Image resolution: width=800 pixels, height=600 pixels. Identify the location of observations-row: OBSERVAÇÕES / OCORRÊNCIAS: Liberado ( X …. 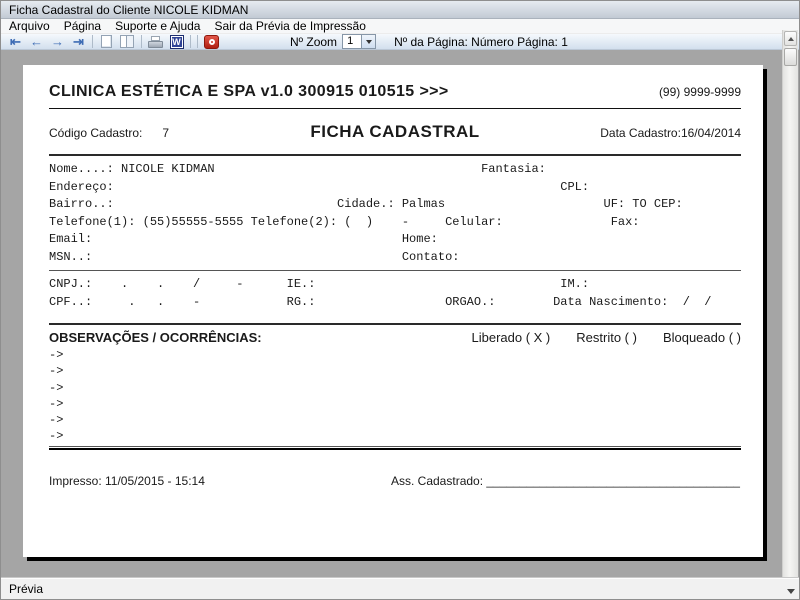
(395, 337).